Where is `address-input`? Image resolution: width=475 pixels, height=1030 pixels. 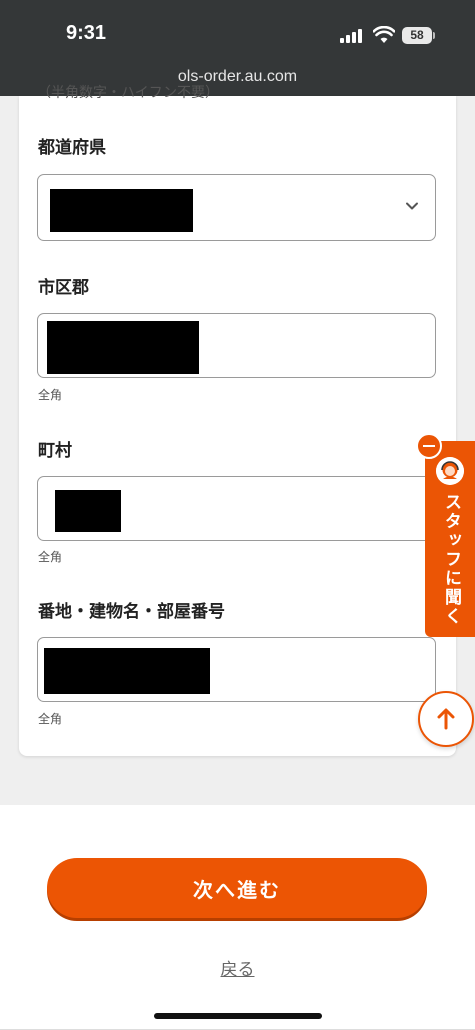
address-input is located at coordinates (236, 669).